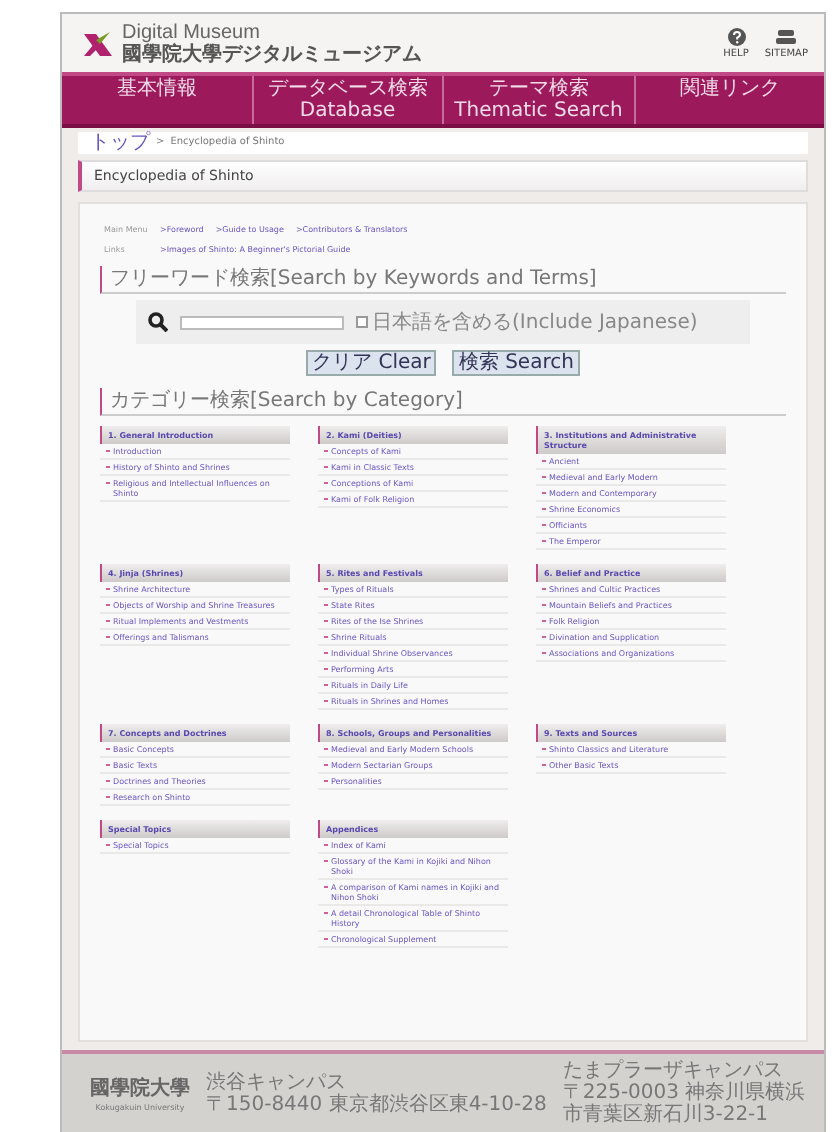 This screenshot has width=838, height=1132. I want to click on checkbox-label: 日本語を含める(Include Japanese), so click(535, 322).